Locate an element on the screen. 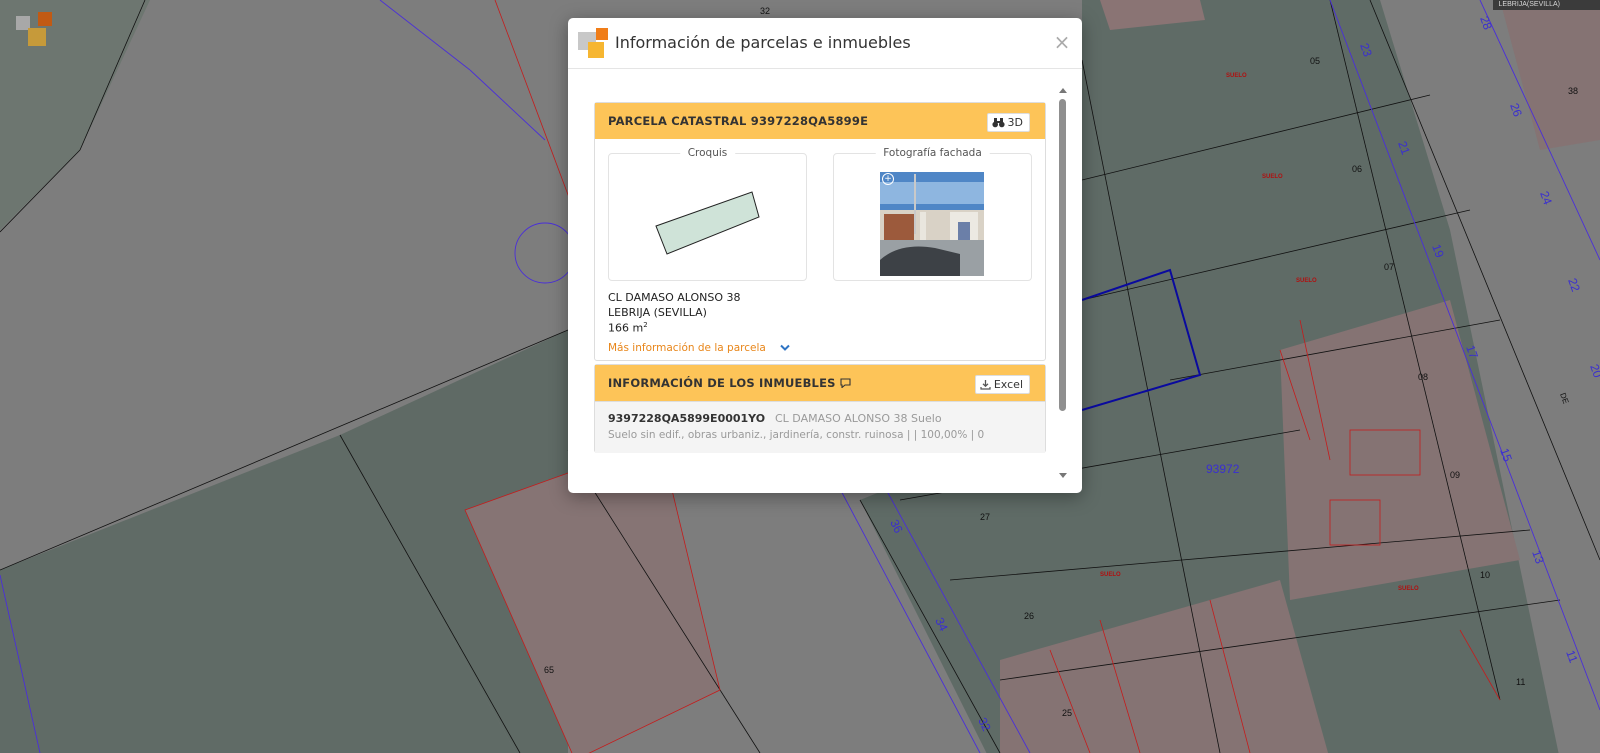 The height and width of the screenshot is (753, 1600). scroll-thumb is located at coordinates (1062, 255).